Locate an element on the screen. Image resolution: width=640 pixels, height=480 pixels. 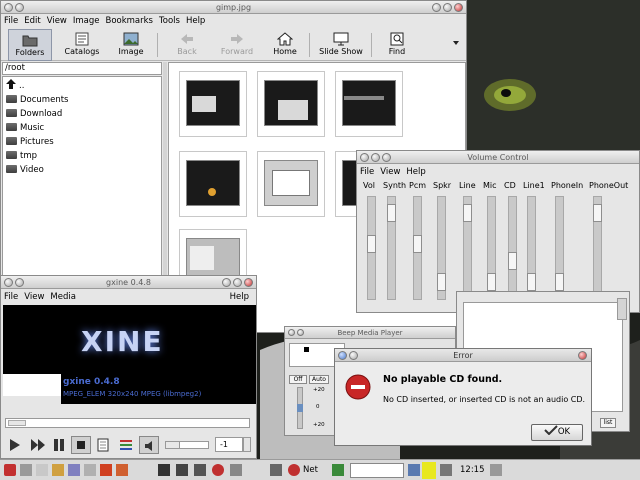
menu-file: File is located at coordinates (367, 172).